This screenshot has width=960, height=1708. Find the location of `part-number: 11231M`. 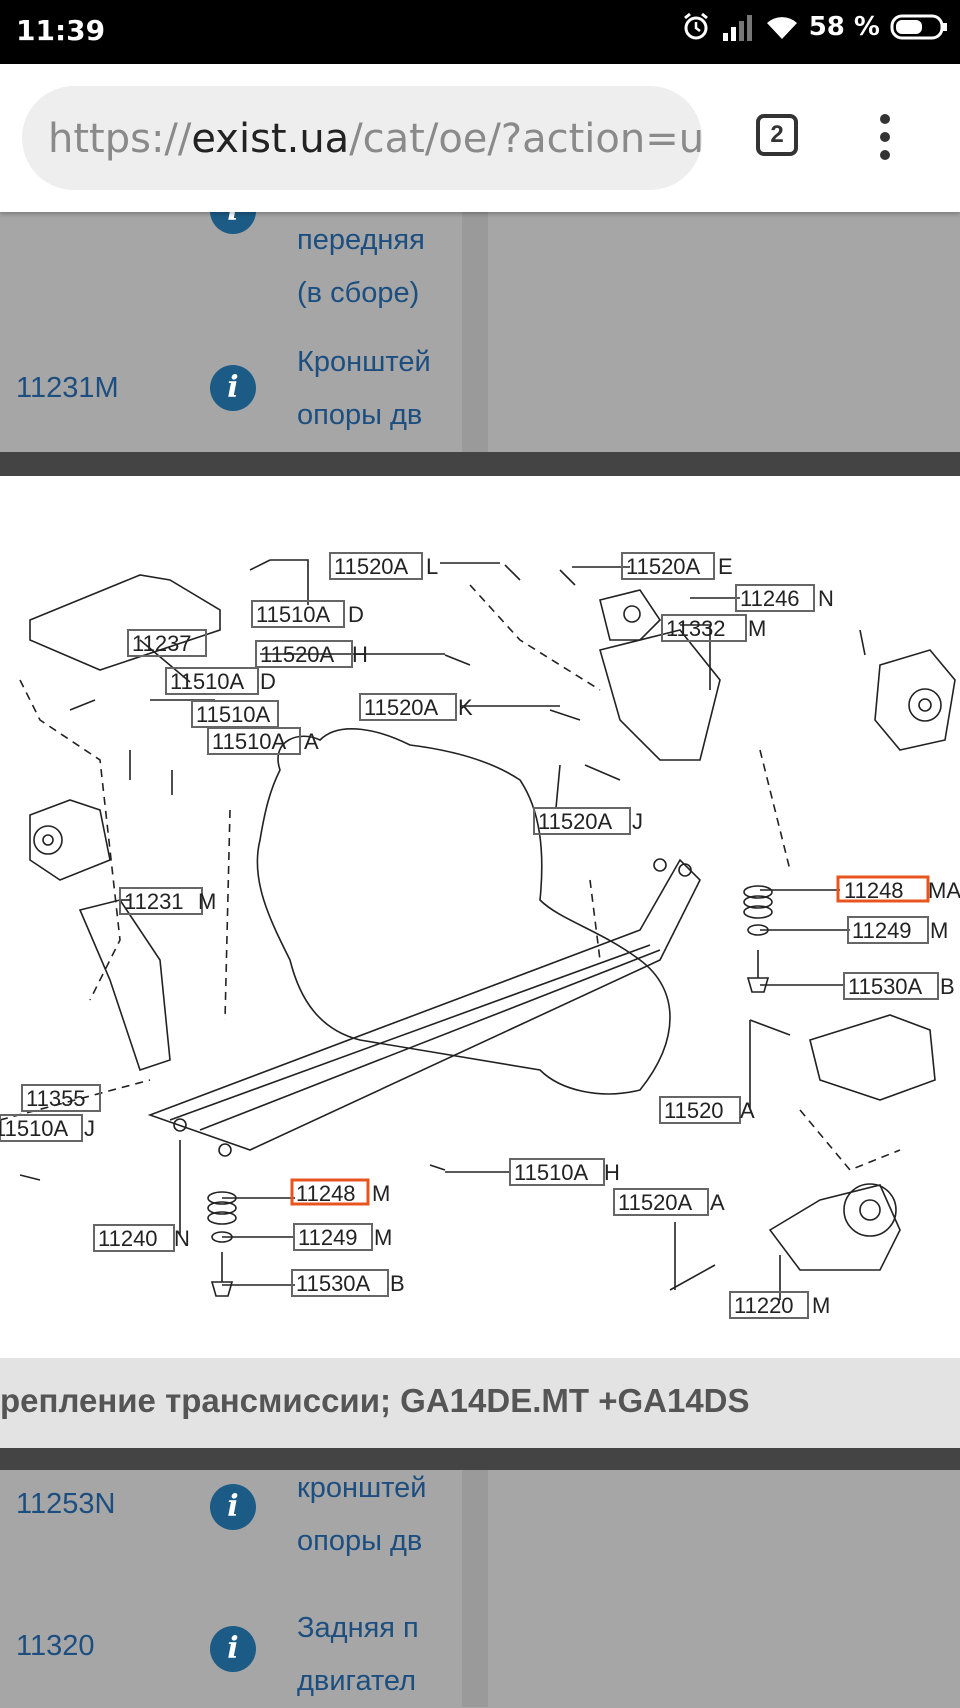

part-number: 11231M is located at coordinates (67, 388).